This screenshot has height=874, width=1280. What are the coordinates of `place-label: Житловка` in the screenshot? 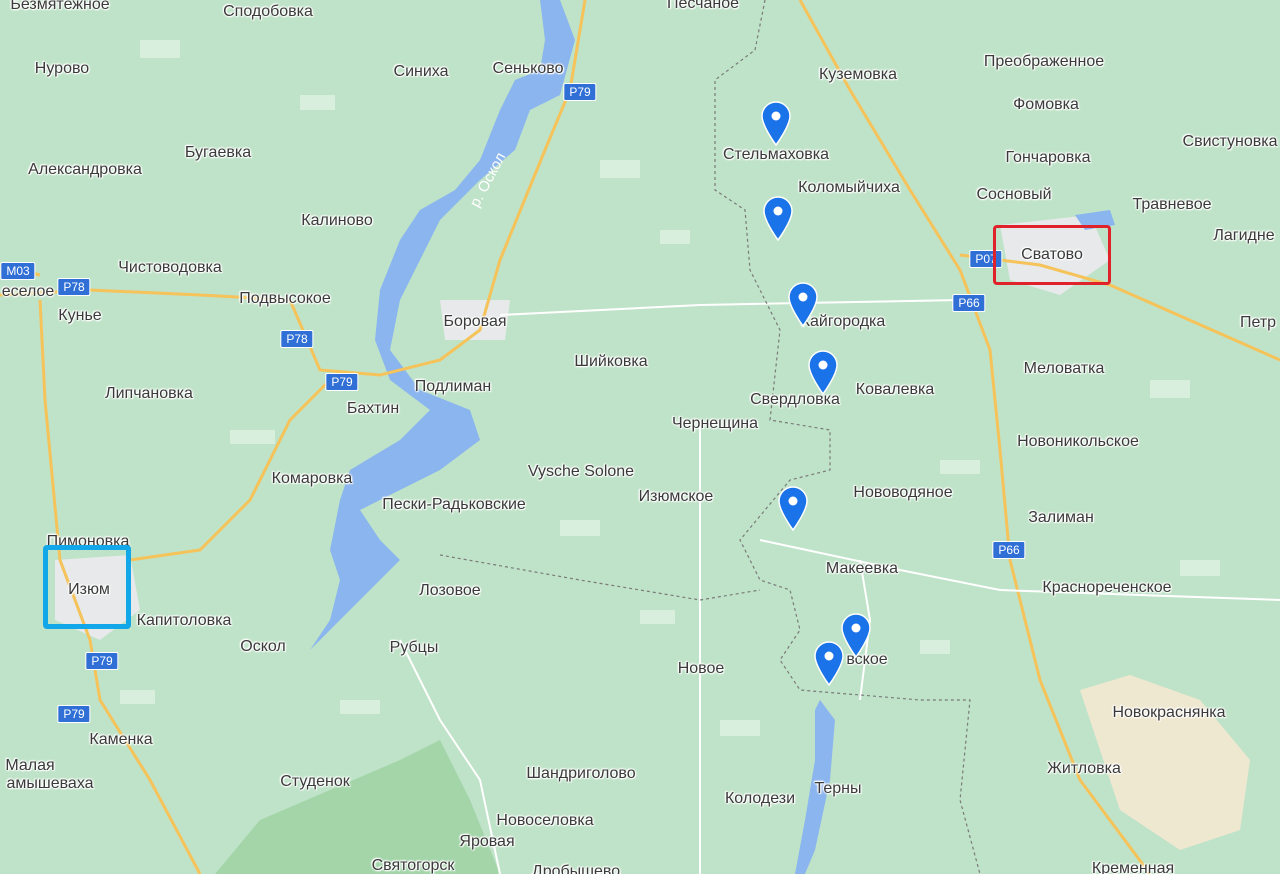 It's located at (1084, 768).